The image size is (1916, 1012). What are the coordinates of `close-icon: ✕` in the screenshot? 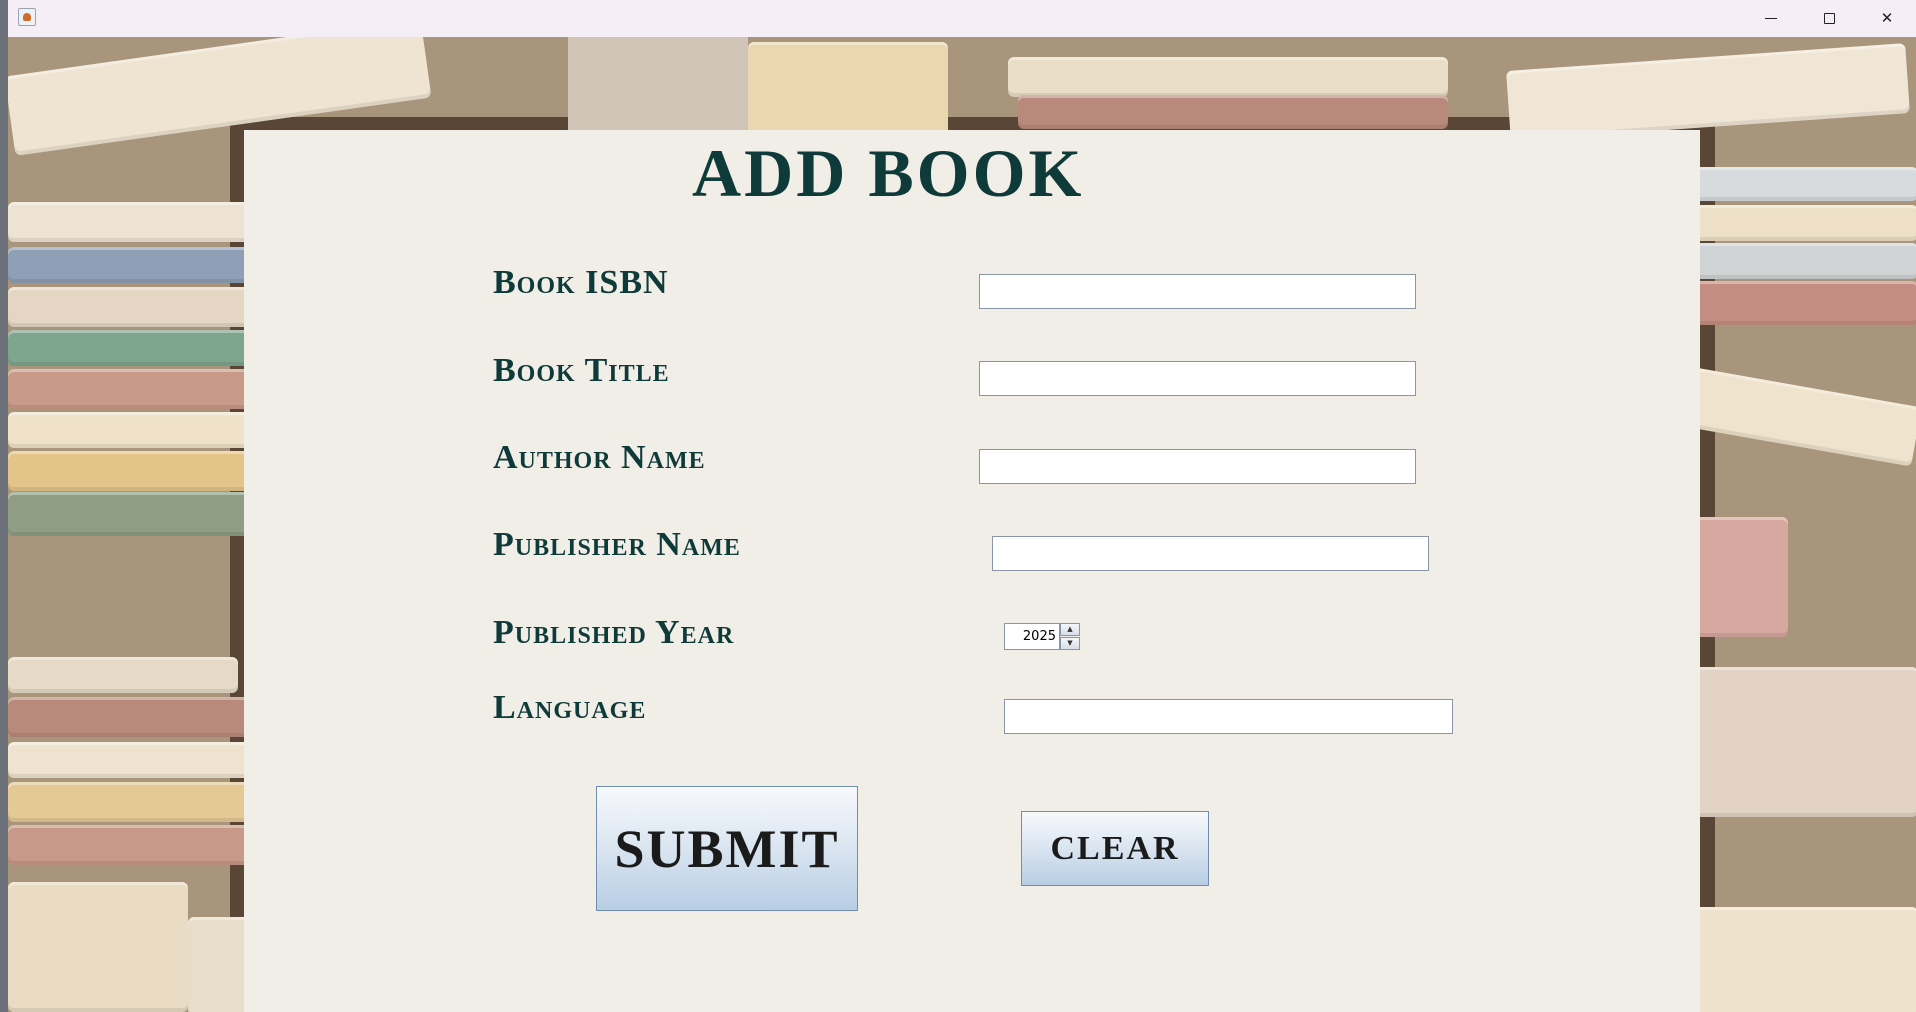 It's located at (1887, 18).